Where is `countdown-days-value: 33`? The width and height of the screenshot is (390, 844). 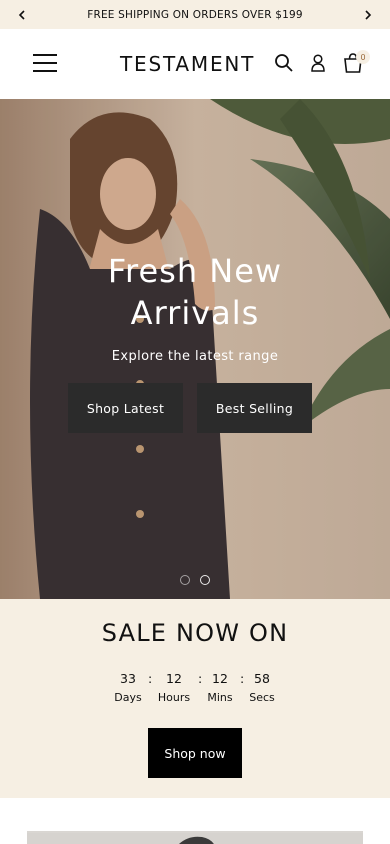
countdown-days-value: 33 is located at coordinates (128, 678).